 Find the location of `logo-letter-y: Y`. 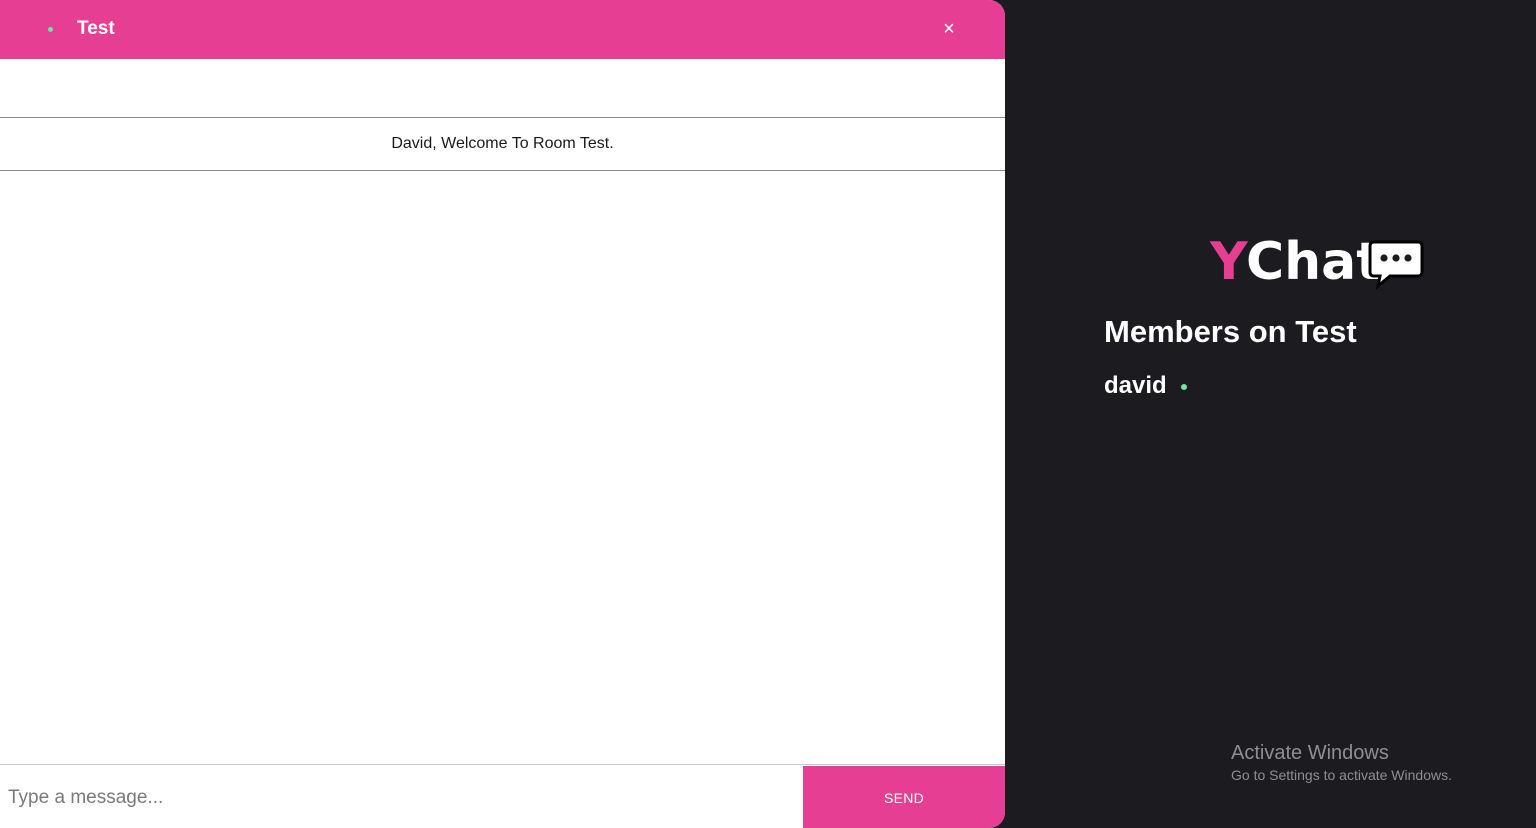

logo-letter-y: Y is located at coordinates (1229, 262).